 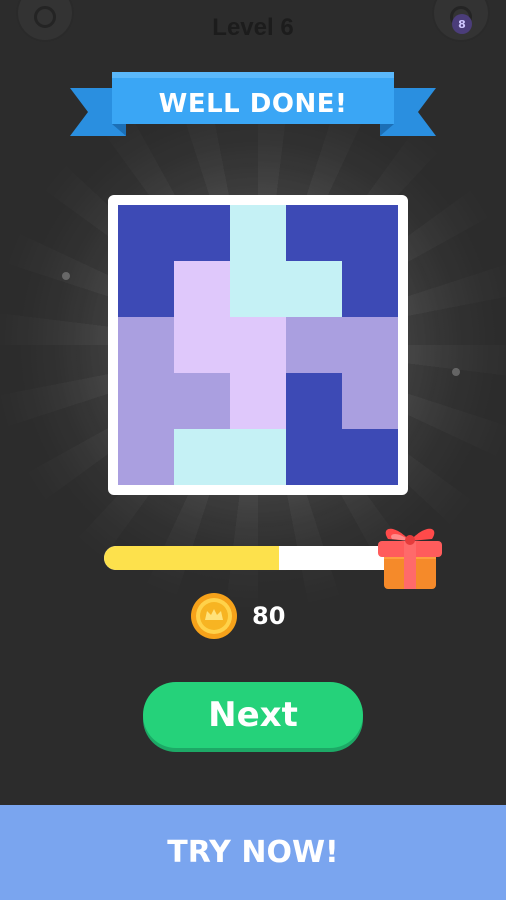 I want to click on coin-count: 80, so click(x=269, y=616).